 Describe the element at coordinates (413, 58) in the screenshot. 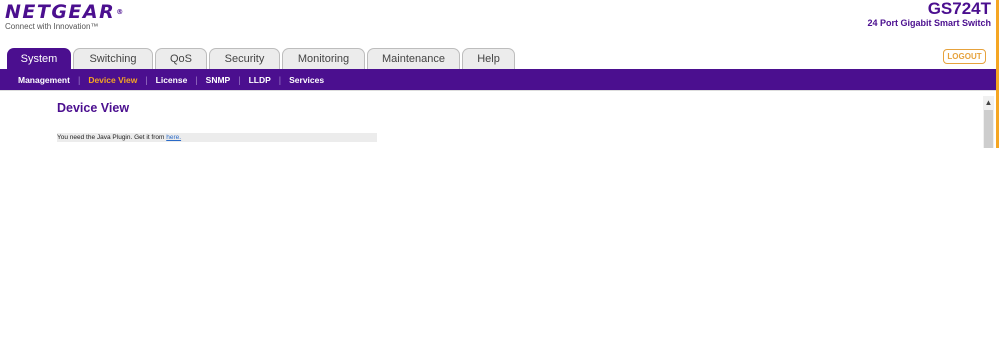

I see `tab-maintenance: Maintenance` at that location.